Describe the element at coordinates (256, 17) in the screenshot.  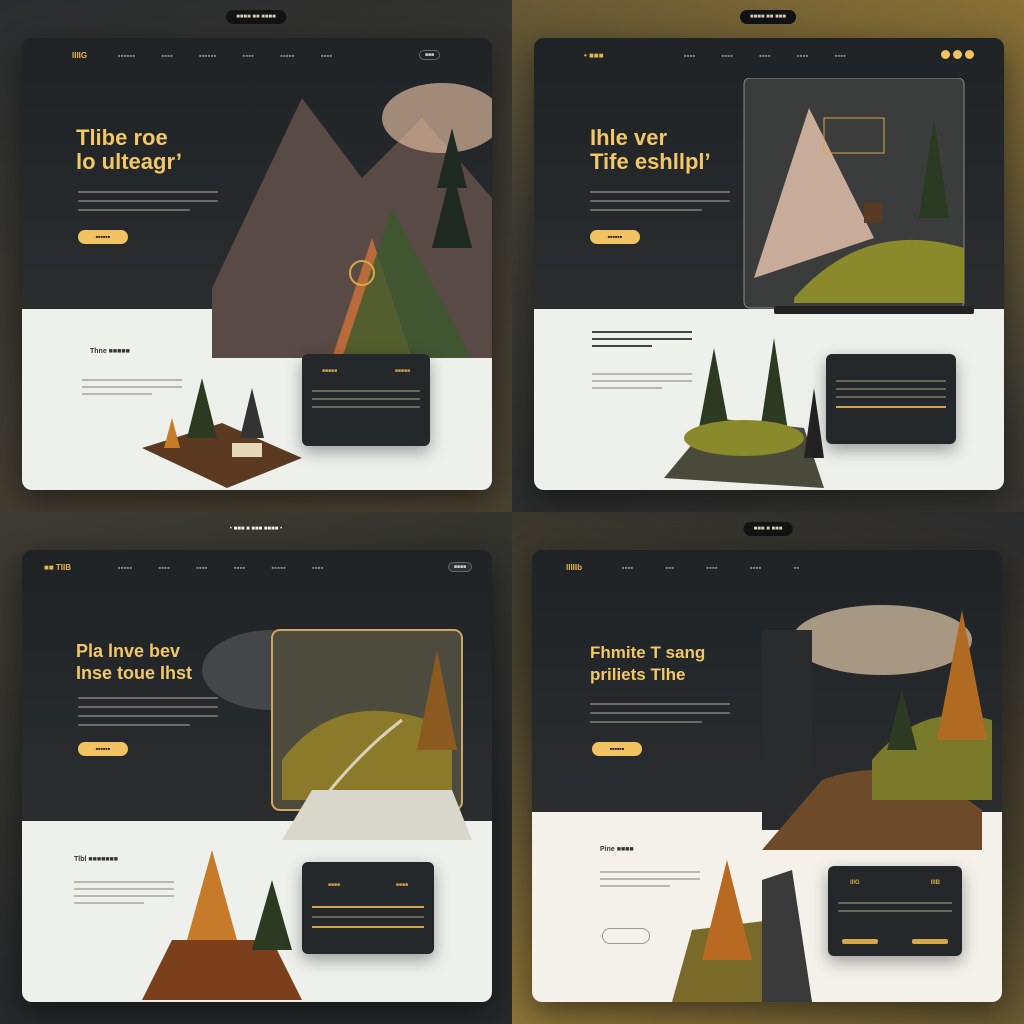
I see `top-label-pill: ■■■■ ■■ ■■■■` at that location.